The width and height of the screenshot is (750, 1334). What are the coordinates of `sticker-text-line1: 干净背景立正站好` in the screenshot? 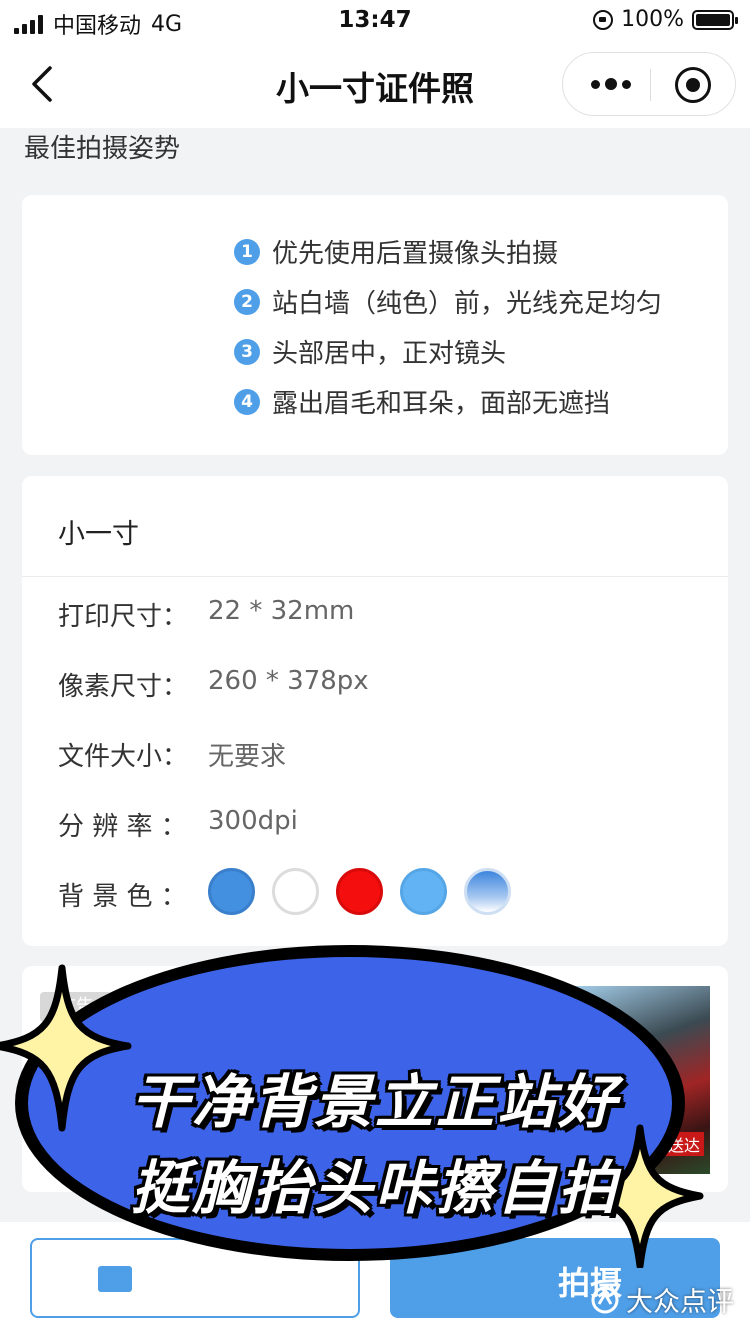 It's located at (374, 1102).